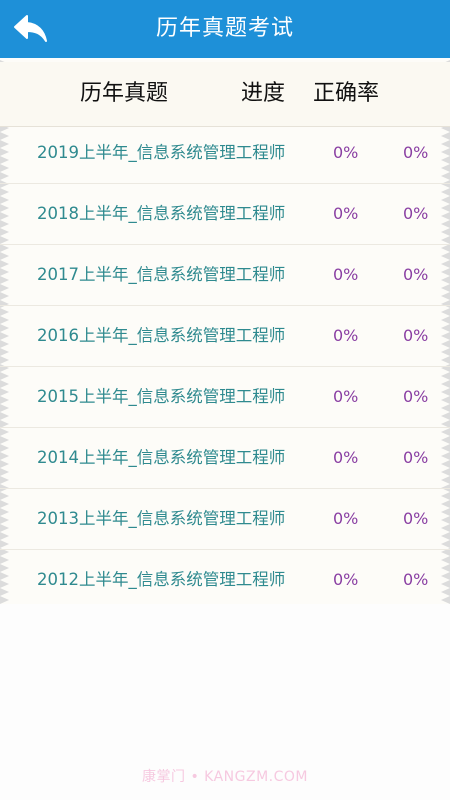 The height and width of the screenshot is (800, 450). What do you see at coordinates (161, 518) in the screenshot?
I see `exam-name: 2013上半年_信息系统管理工程师` at bounding box center [161, 518].